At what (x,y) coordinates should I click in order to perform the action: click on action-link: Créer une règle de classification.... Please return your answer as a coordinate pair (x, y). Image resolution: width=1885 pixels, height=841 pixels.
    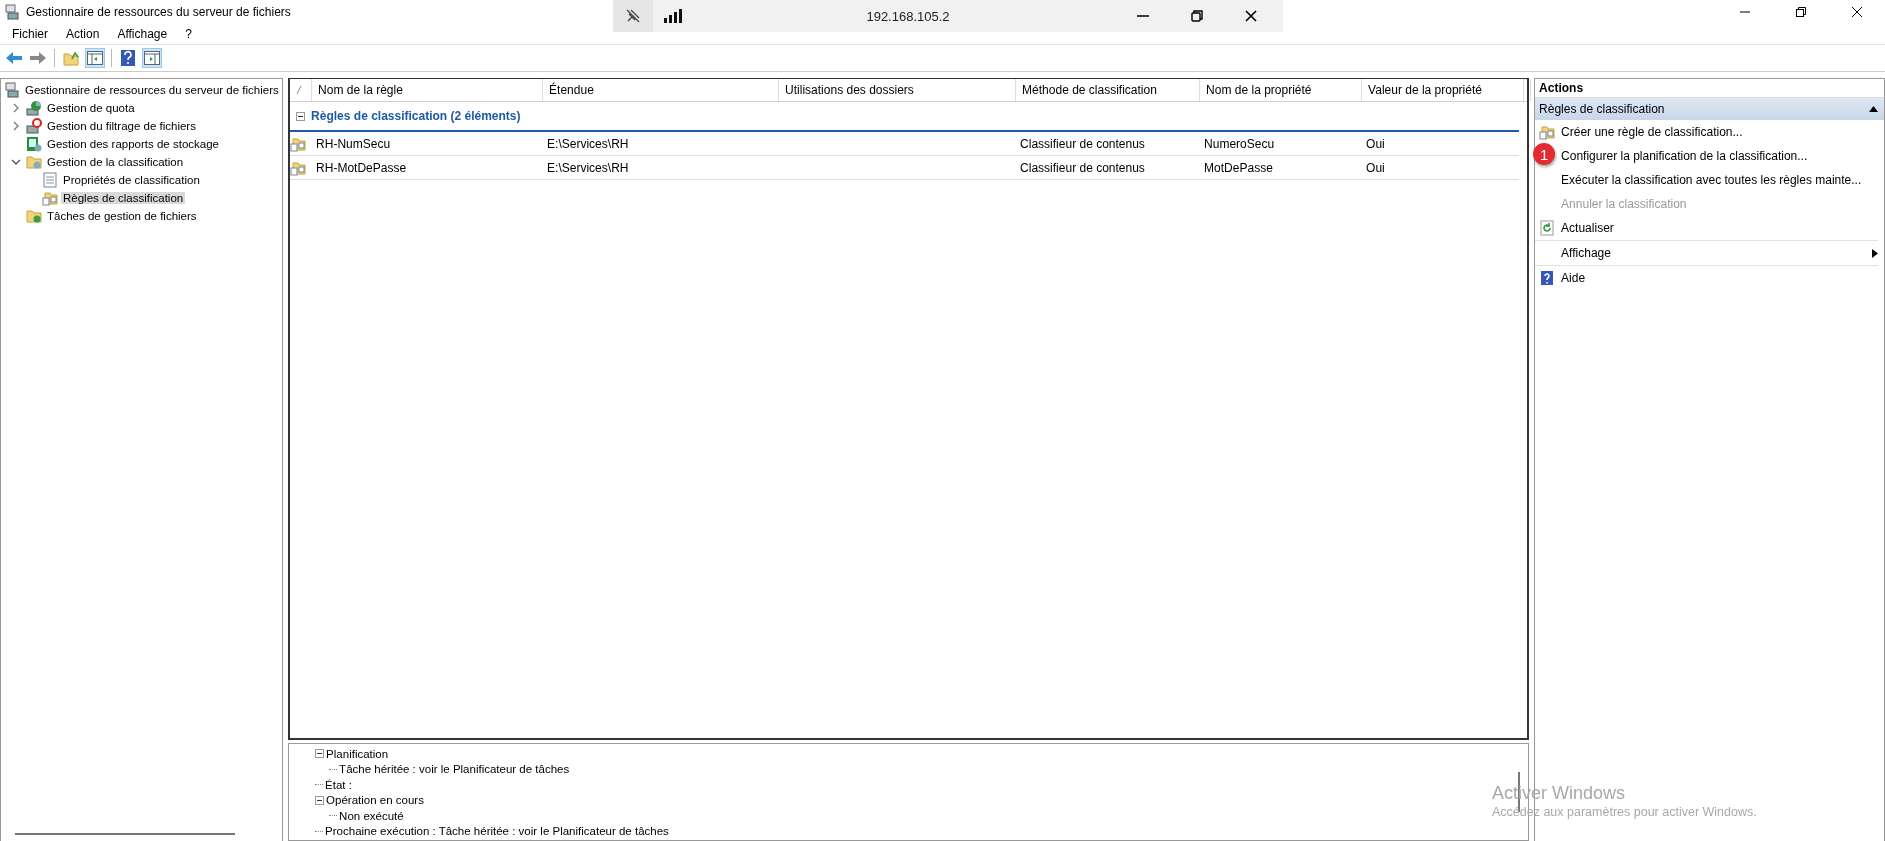
    Looking at the image, I should click on (1652, 132).